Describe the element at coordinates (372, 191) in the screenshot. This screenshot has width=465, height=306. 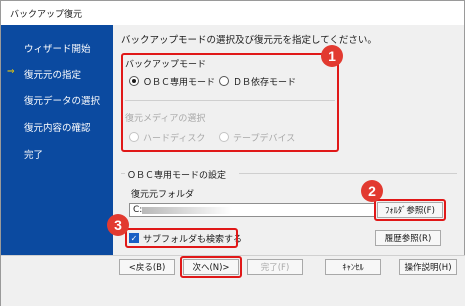
I see `annotation-badge-2: 2` at that location.